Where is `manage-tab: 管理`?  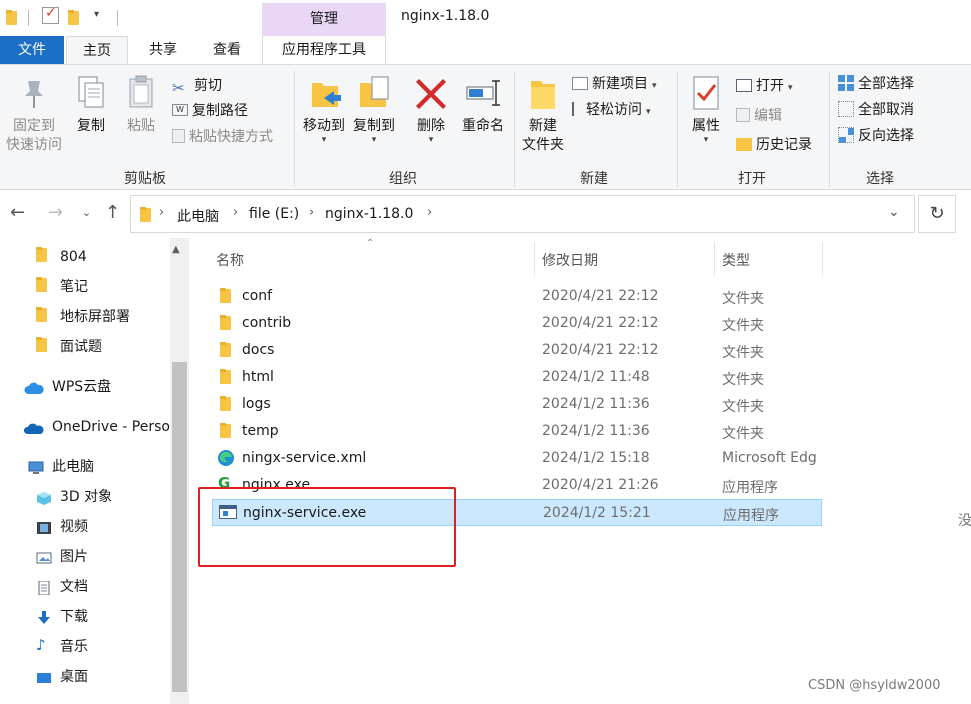
manage-tab: 管理 is located at coordinates (324, 19).